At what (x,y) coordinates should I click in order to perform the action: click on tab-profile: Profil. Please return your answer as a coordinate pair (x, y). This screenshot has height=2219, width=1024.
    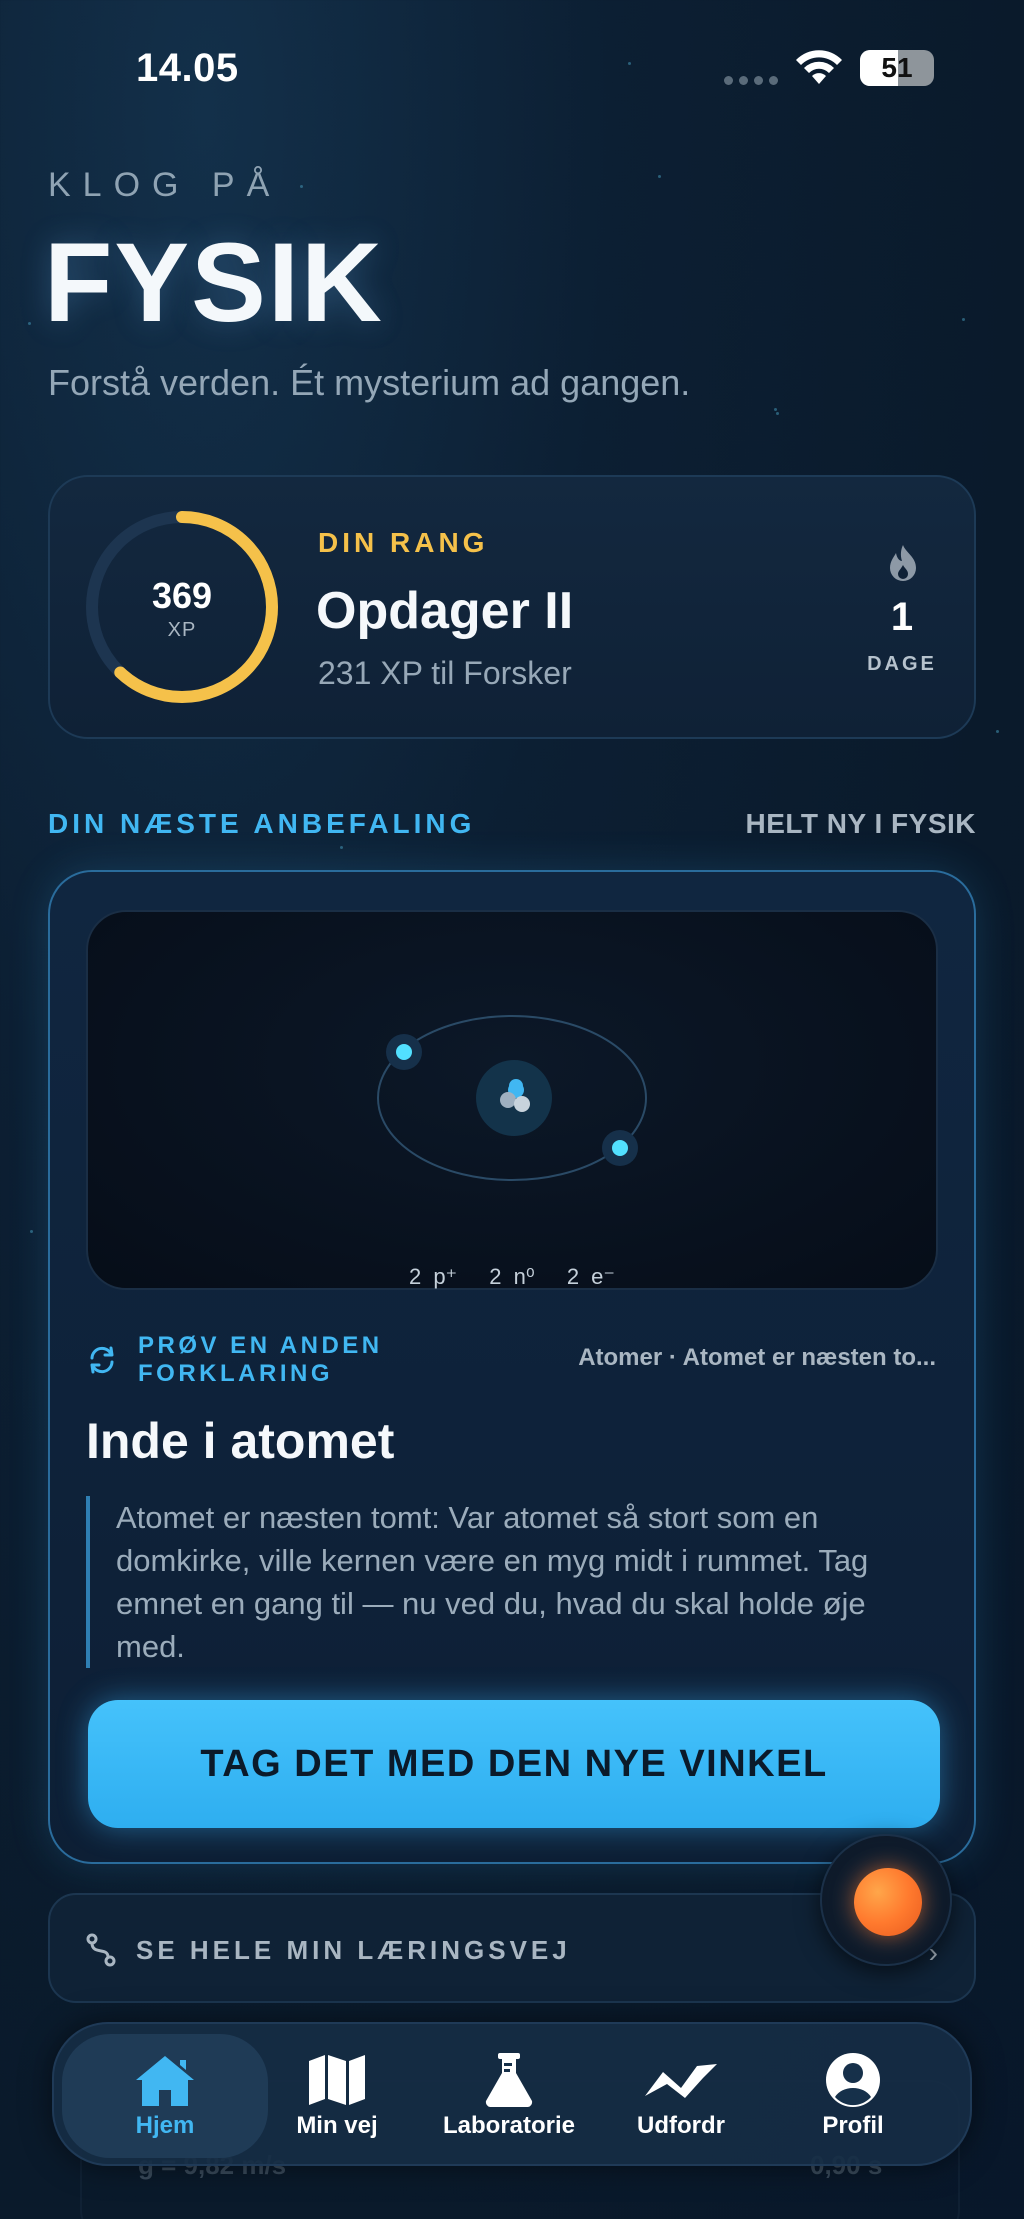
    Looking at the image, I should click on (853, 2096).